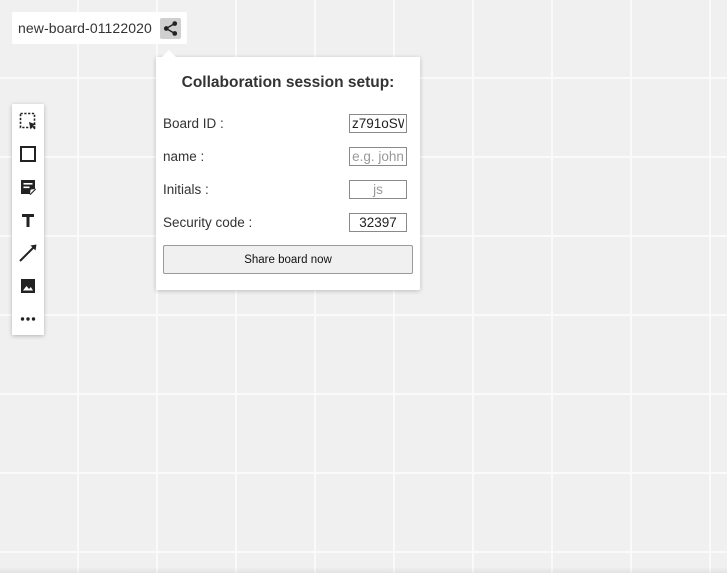  I want to click on more-dots-icon, so click(28, 318).